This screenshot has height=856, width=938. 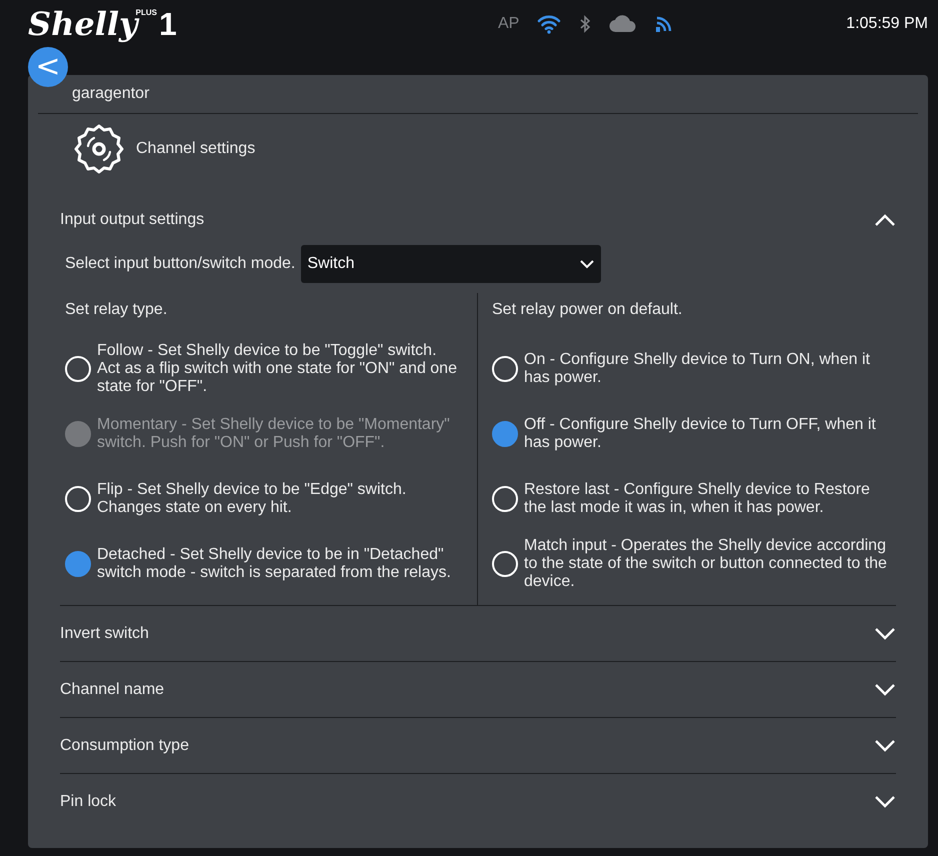 I want to click on device-name: garagentor, so click(x=478, y=94).